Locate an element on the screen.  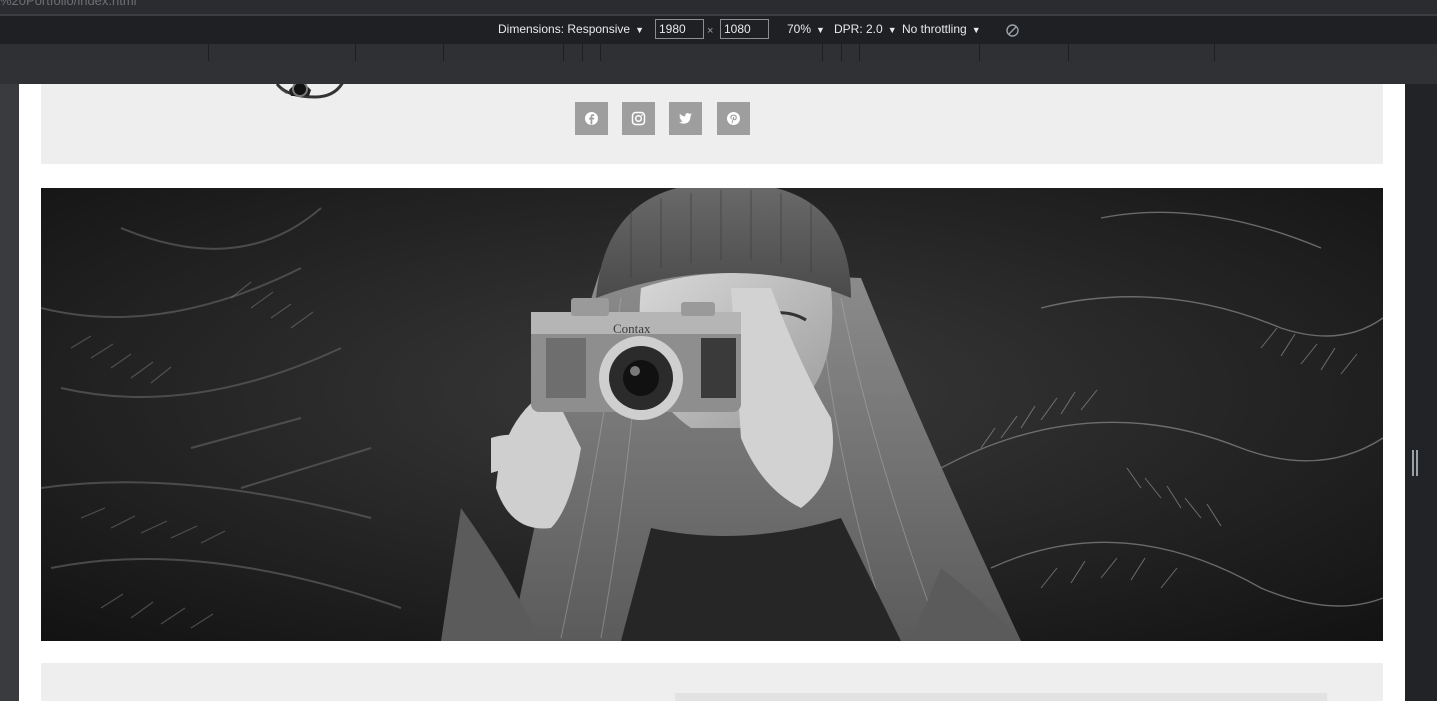
resize-gutter is located at coordinates (1421, 392).